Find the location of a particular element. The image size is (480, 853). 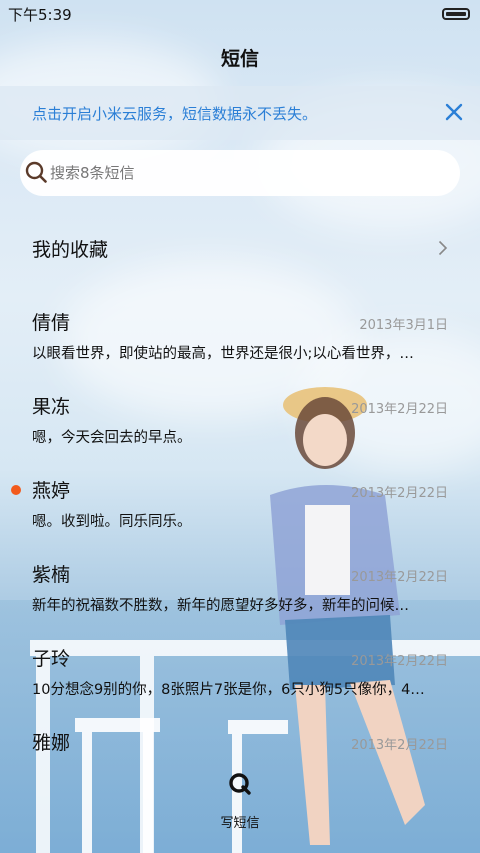

contact-name: 紫楠 is located at coordinates (51, 575).